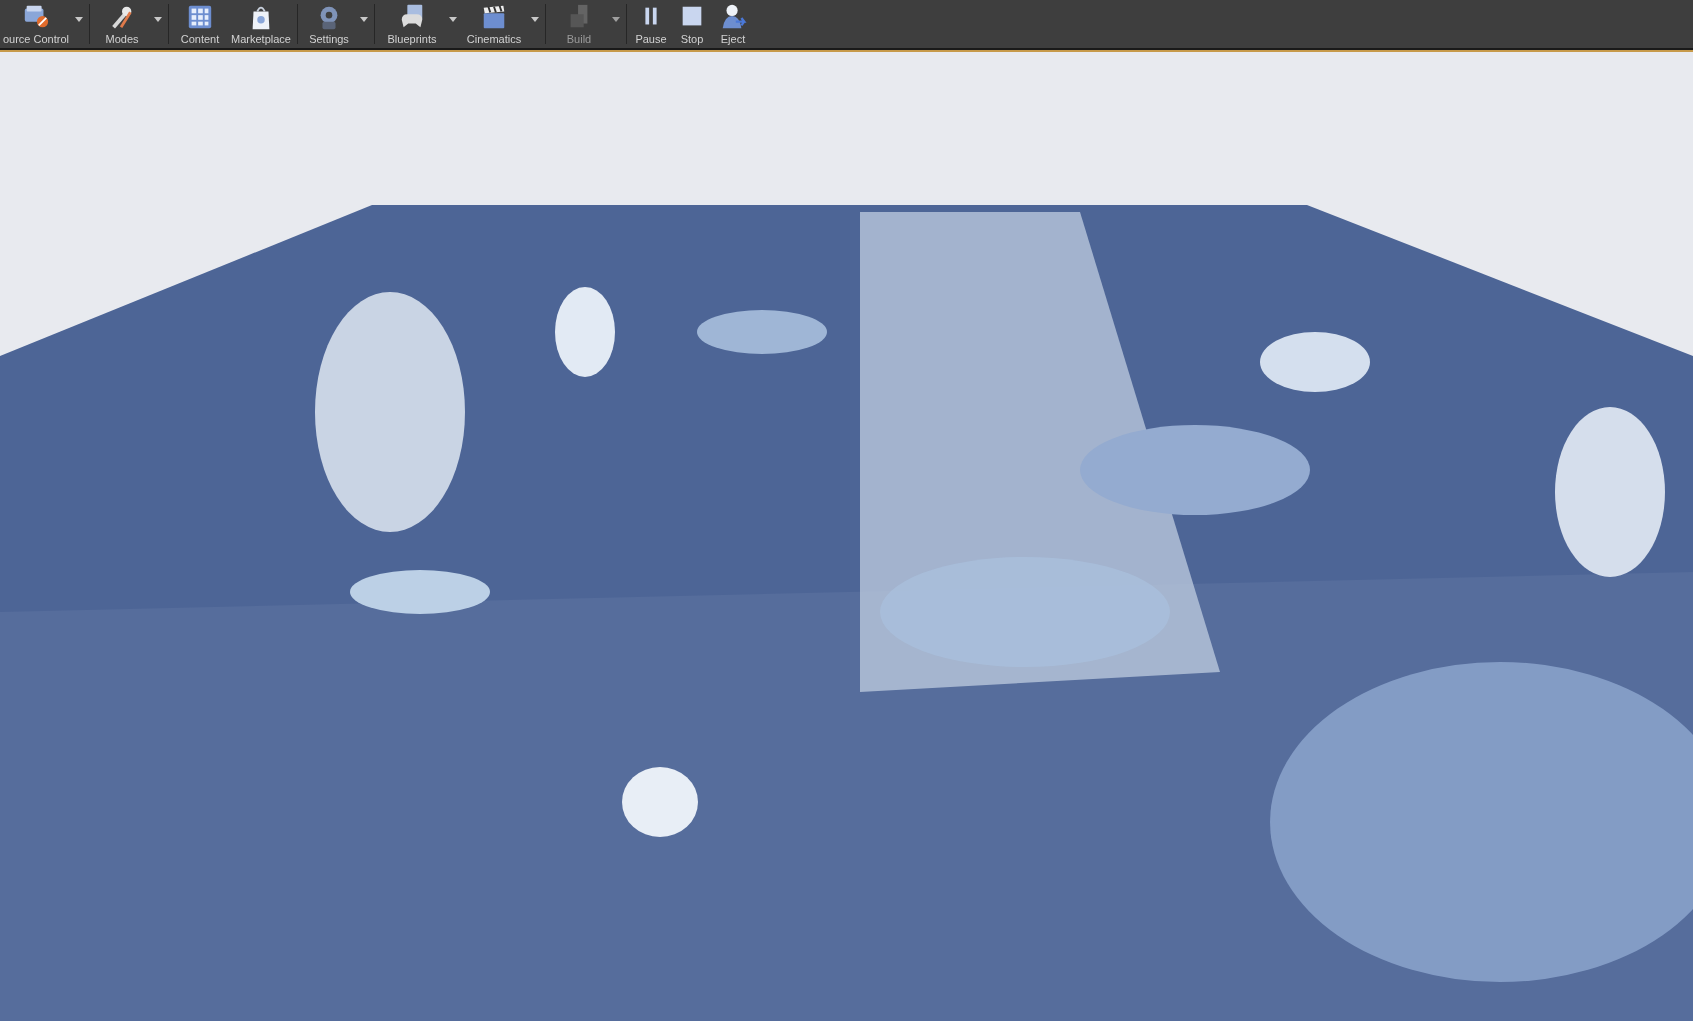 The height and width of the screenshot is (1021, 1693). What do you see at coordinates (733, 24) in the screenshot?
I see `toolbar-button: Eject` at bounding box center [733, 24].